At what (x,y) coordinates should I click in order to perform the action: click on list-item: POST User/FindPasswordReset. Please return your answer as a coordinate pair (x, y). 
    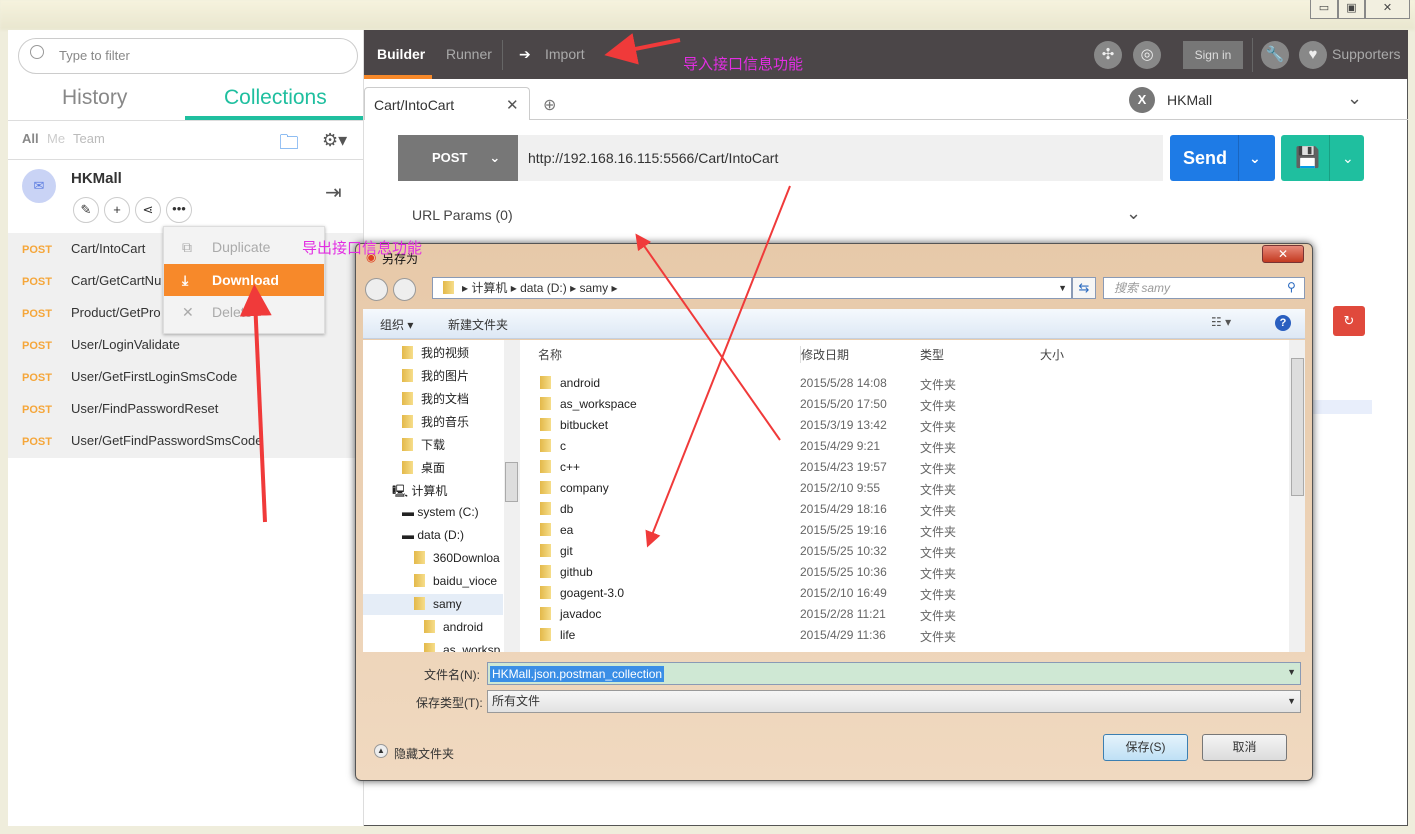
    Looking at the image, I should click on (120, 411).